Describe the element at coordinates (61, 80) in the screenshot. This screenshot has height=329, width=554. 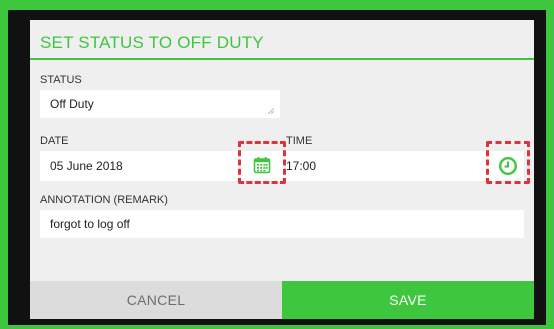
I see `status-label: STATUS` at that location.